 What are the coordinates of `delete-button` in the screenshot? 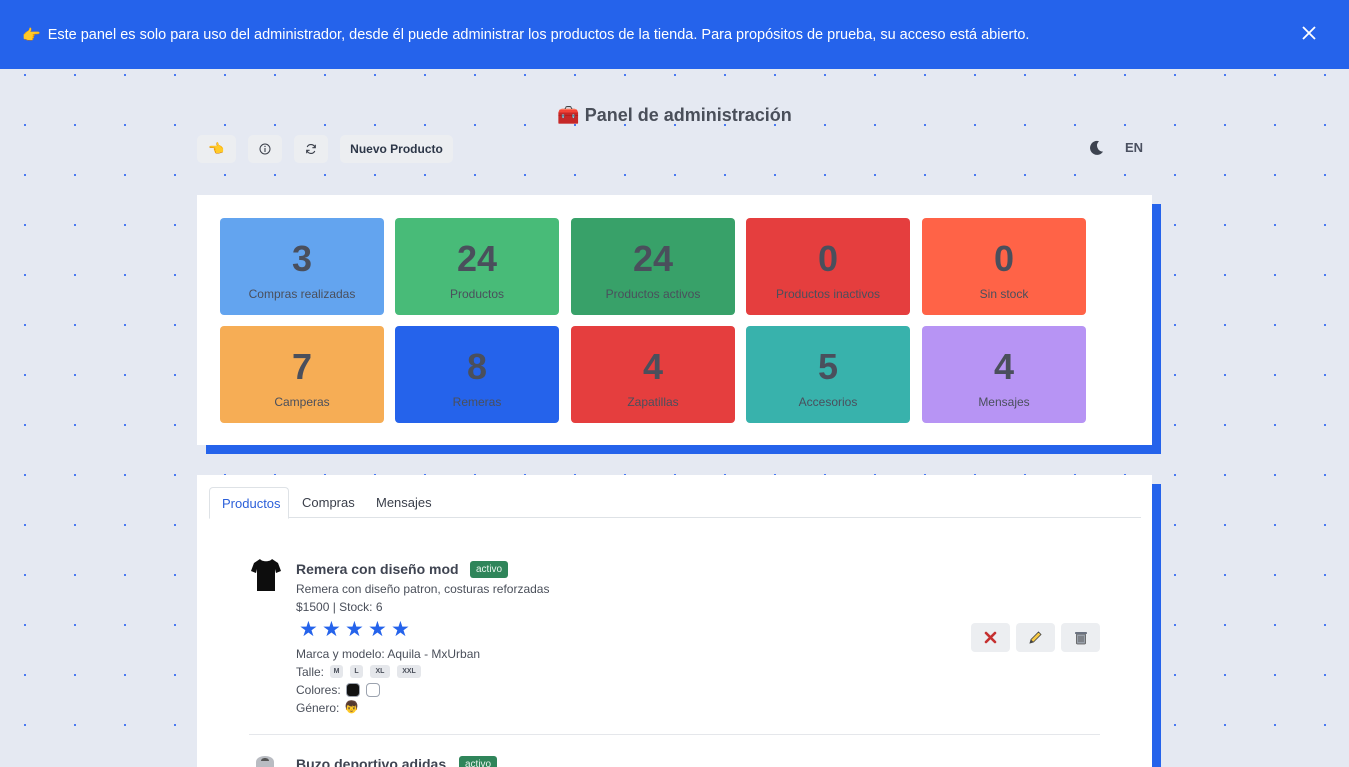 It's located at (1080, 637).